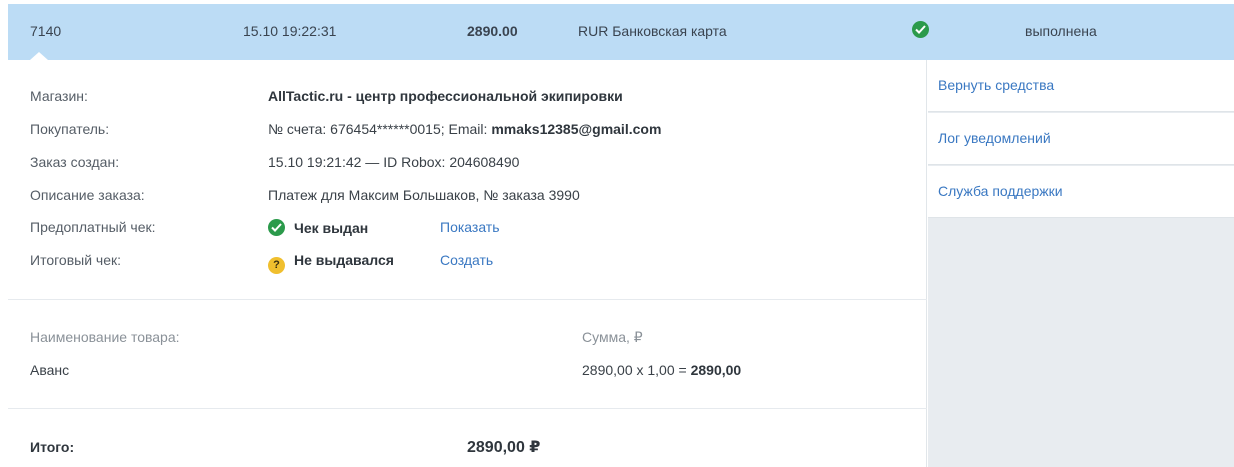 This screenshot has height=467, width=1234. Describe the element at coordinates (1061, 31) in the screenshot. I see `transaction-status: выполнена` at that location.